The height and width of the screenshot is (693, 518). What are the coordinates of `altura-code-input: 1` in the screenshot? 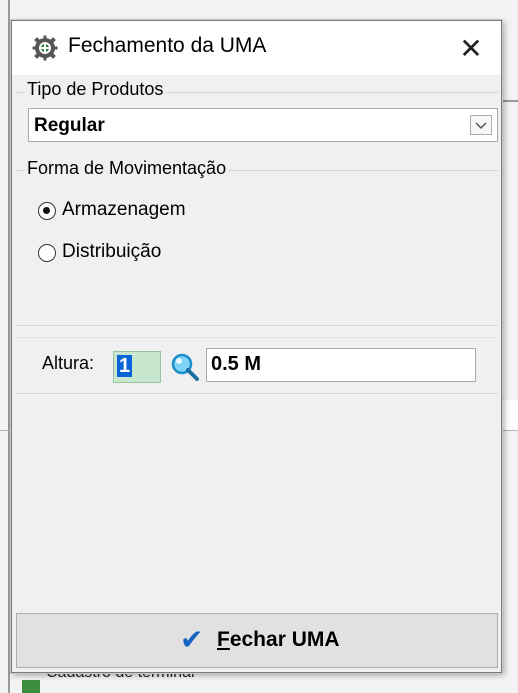 It's located at (137, 367).